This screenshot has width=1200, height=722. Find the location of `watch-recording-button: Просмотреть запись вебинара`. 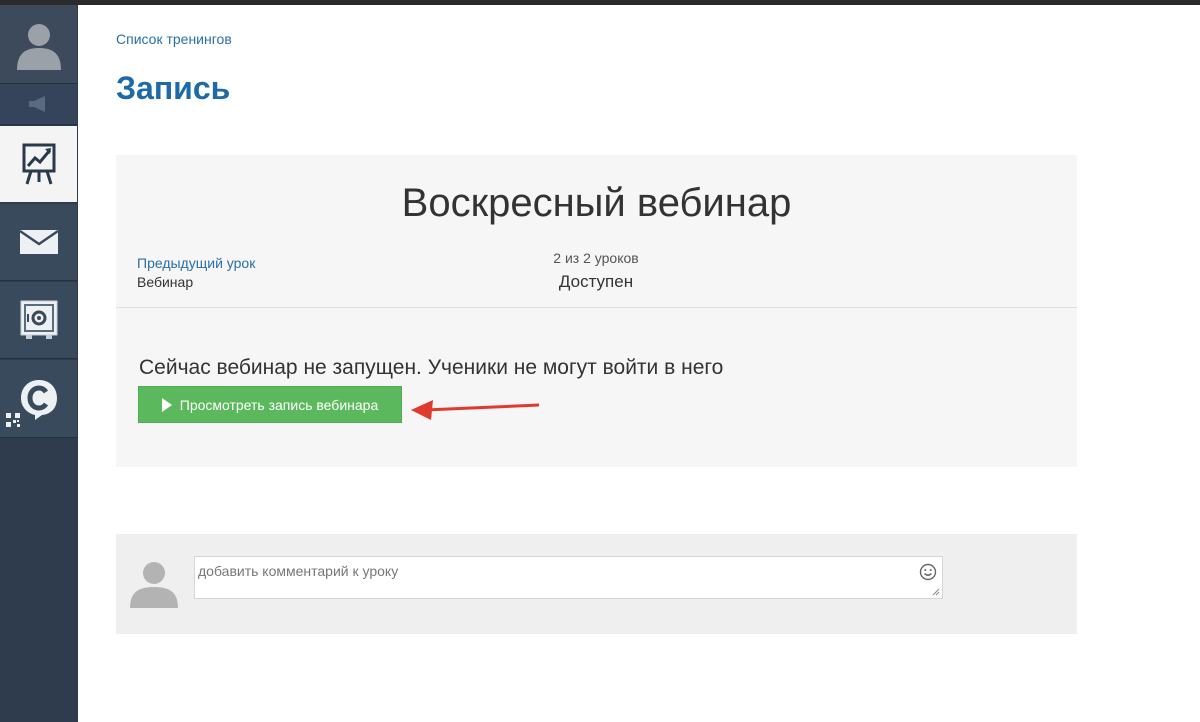

watch-recording-button: Просмотреть запись вебинара is located at coordinates (270, 404).